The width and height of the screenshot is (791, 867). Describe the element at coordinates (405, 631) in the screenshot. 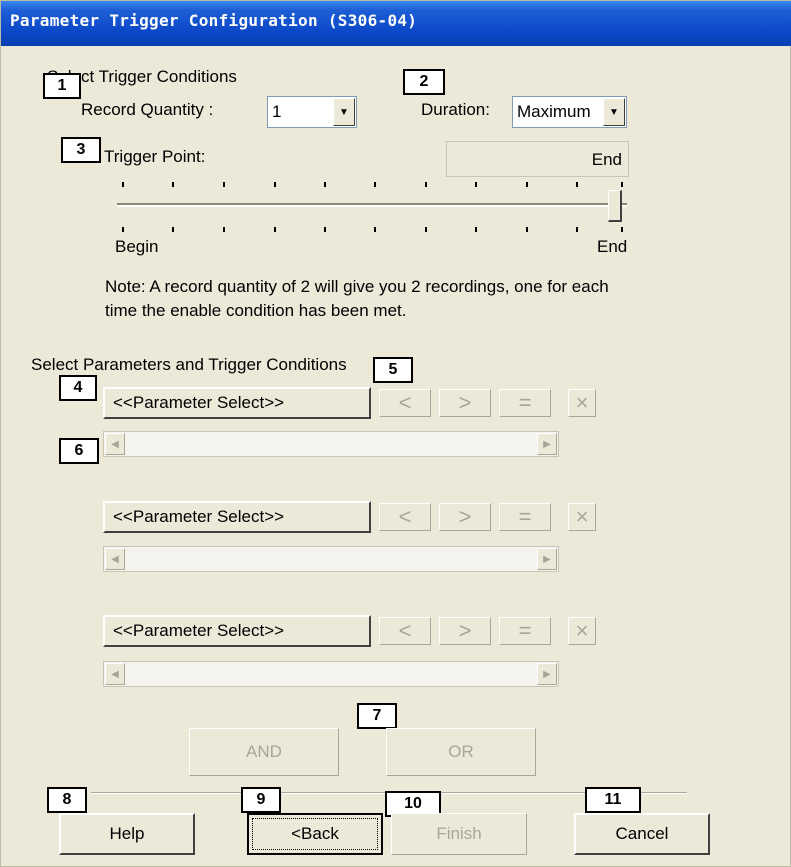

I see `less-than-button-3: <` at that location.